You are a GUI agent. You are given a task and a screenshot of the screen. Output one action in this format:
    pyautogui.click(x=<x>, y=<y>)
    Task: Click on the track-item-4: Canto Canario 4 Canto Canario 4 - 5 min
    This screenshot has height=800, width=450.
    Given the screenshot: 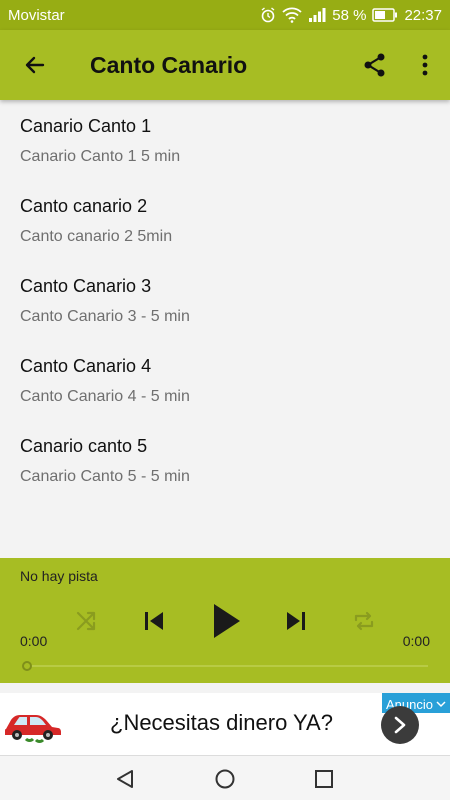 What is the action you would take?
    pyautogui.click(x=225, y=380)
    